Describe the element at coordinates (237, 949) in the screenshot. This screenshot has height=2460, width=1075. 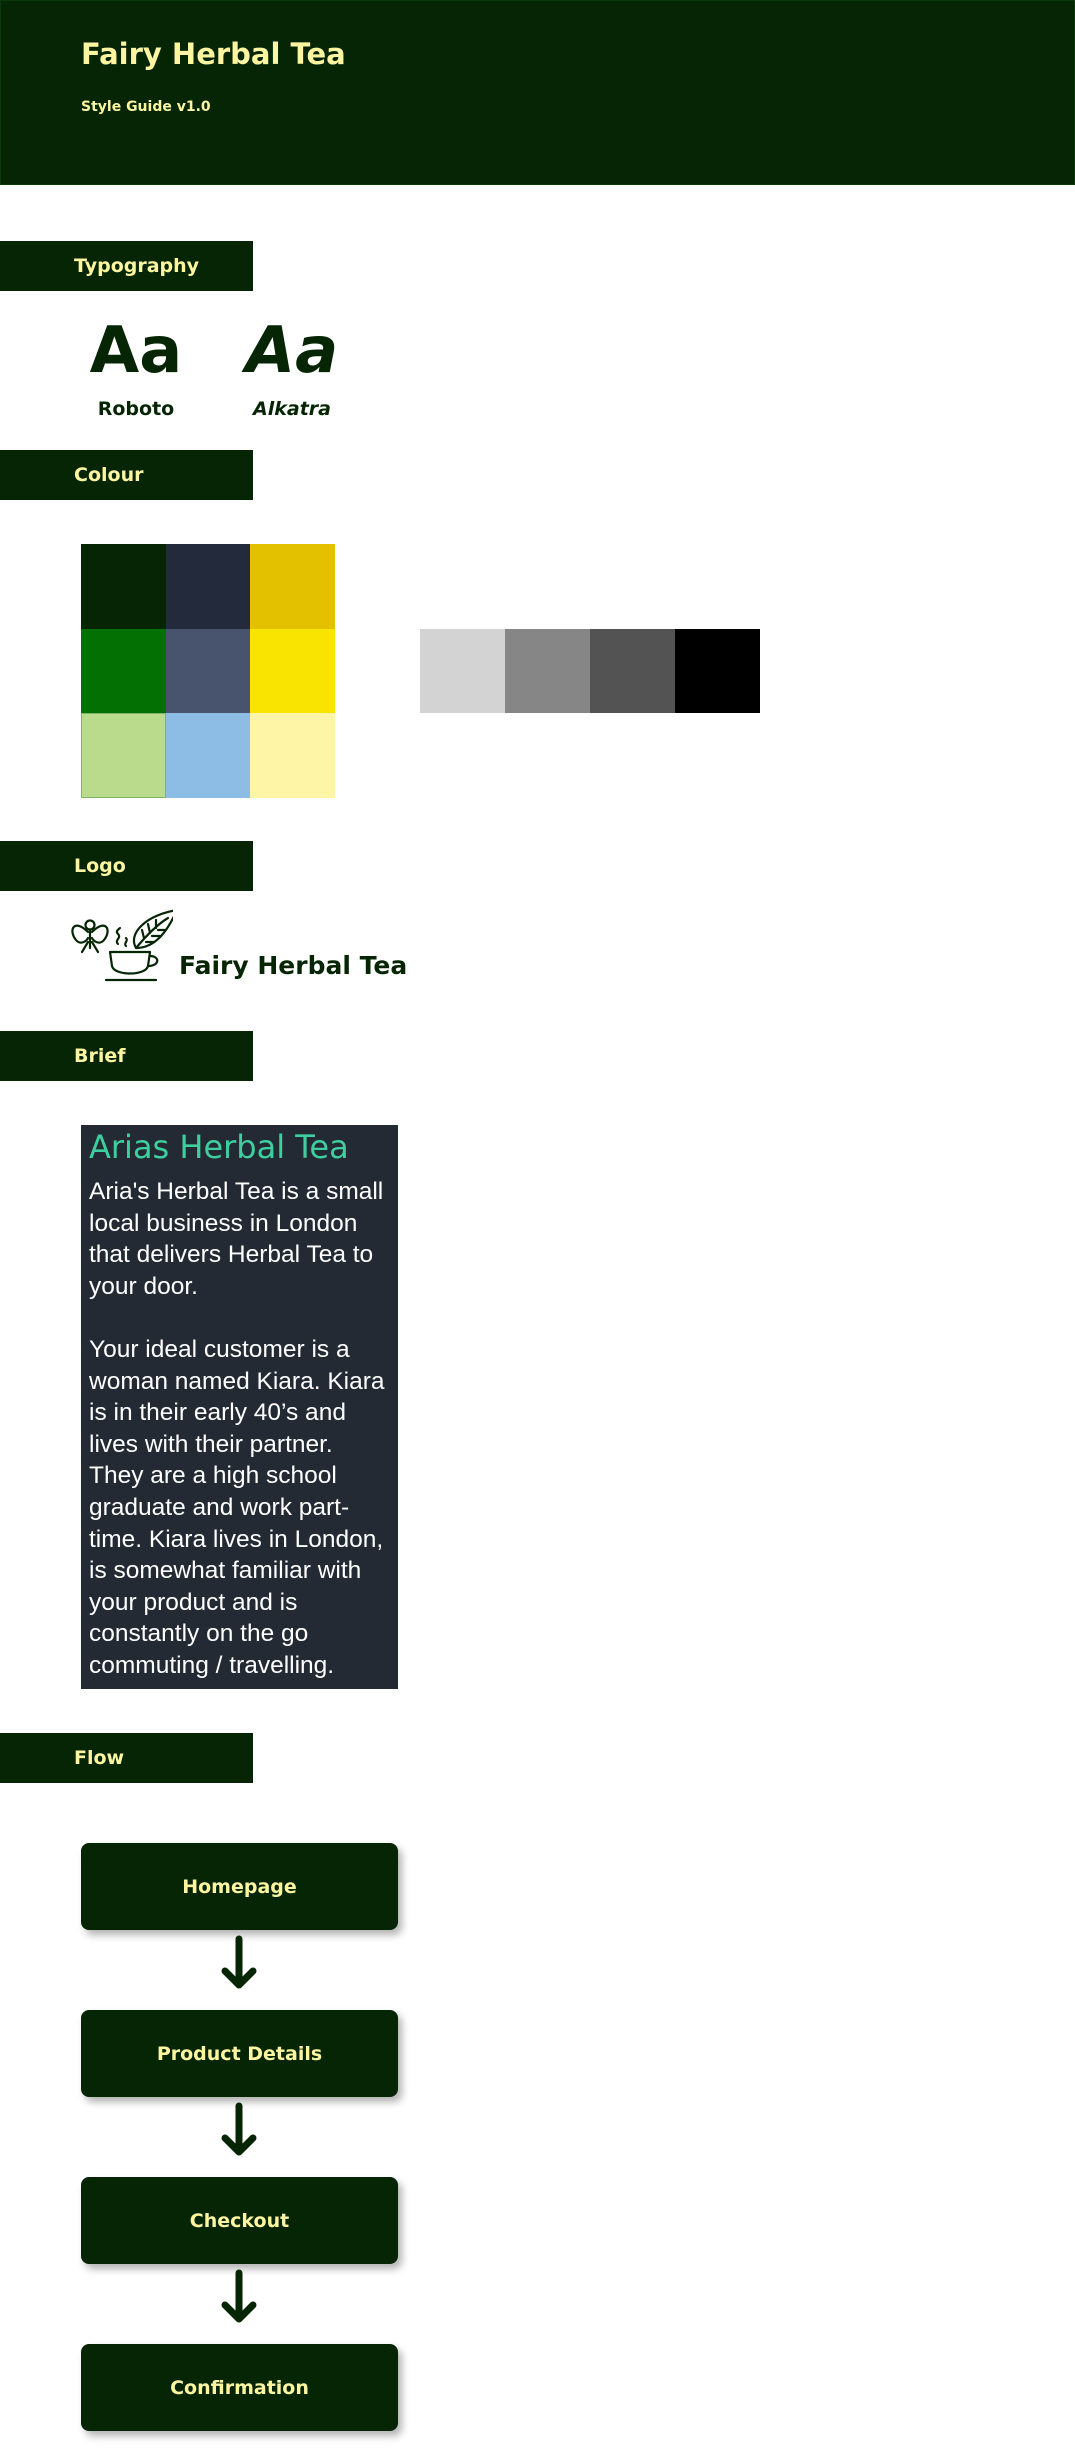
I see `brand-logo: Fairy Herbal Tea` at that location.